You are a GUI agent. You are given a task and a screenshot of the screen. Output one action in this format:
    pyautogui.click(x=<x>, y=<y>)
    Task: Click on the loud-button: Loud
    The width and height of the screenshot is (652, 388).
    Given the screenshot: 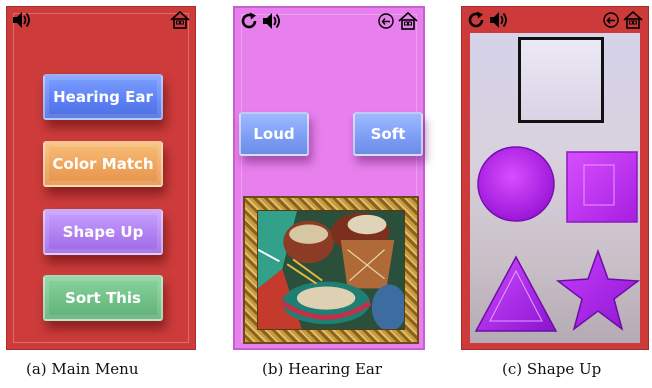 What is the action you would take?
    pyautogui.click(x=274, y=134)
    